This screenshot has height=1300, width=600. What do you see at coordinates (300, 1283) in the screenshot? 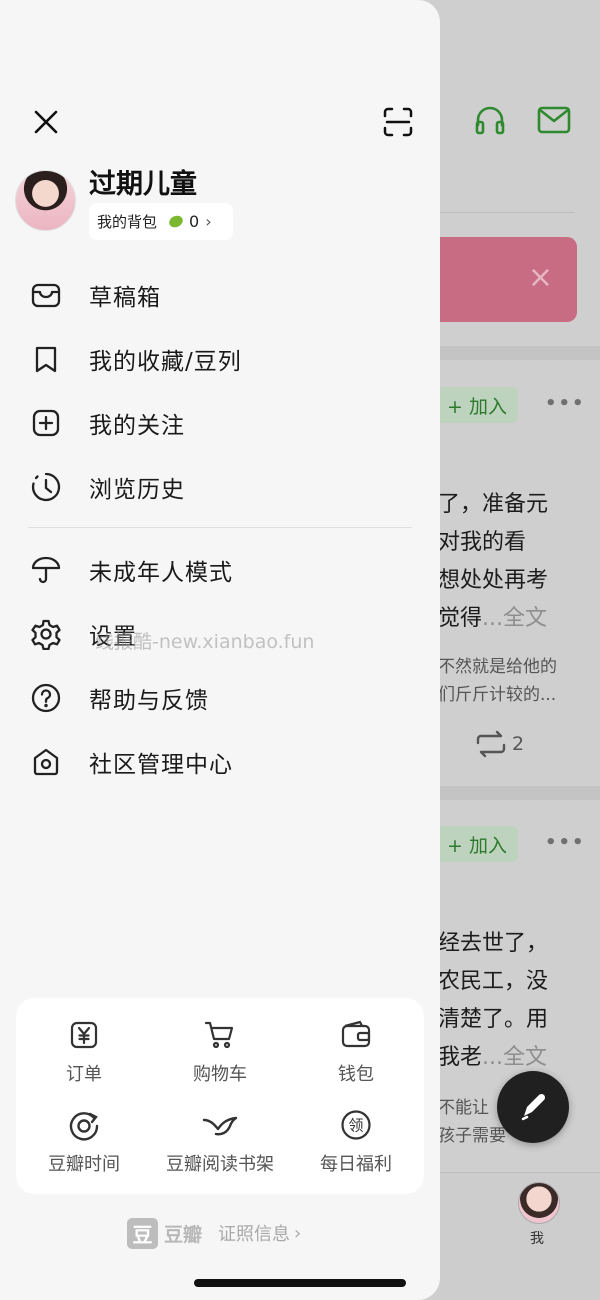
I see `home-indicator` at bounding box center [300, 1283].